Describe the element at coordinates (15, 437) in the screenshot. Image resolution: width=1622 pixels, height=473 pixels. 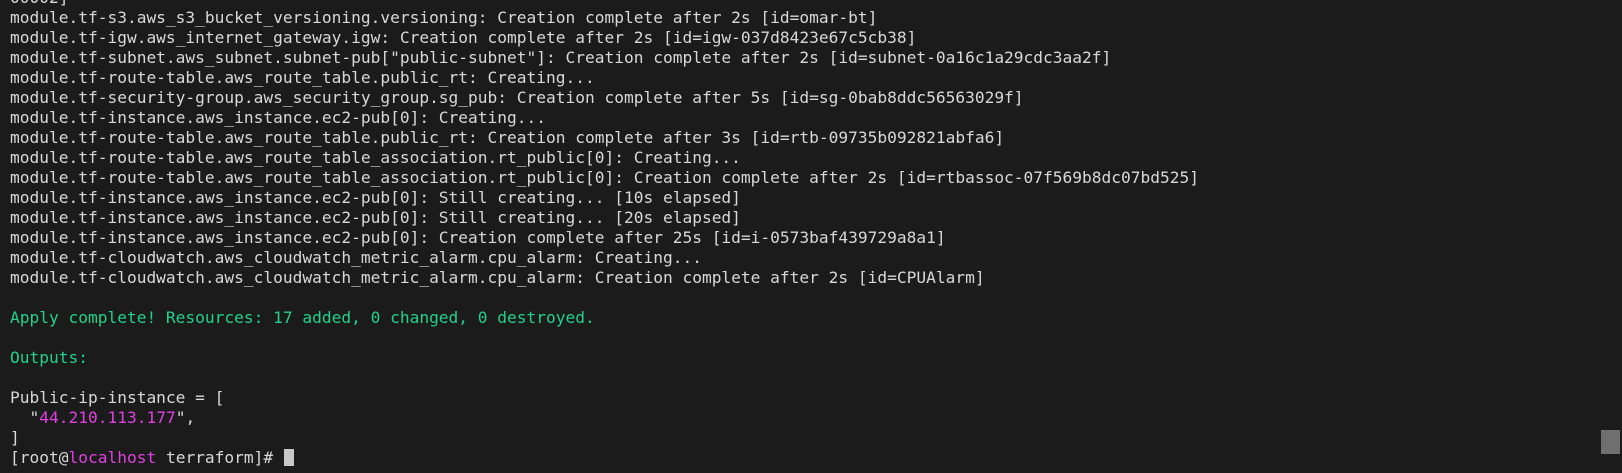
I see `output-close-line: ]` at that location.